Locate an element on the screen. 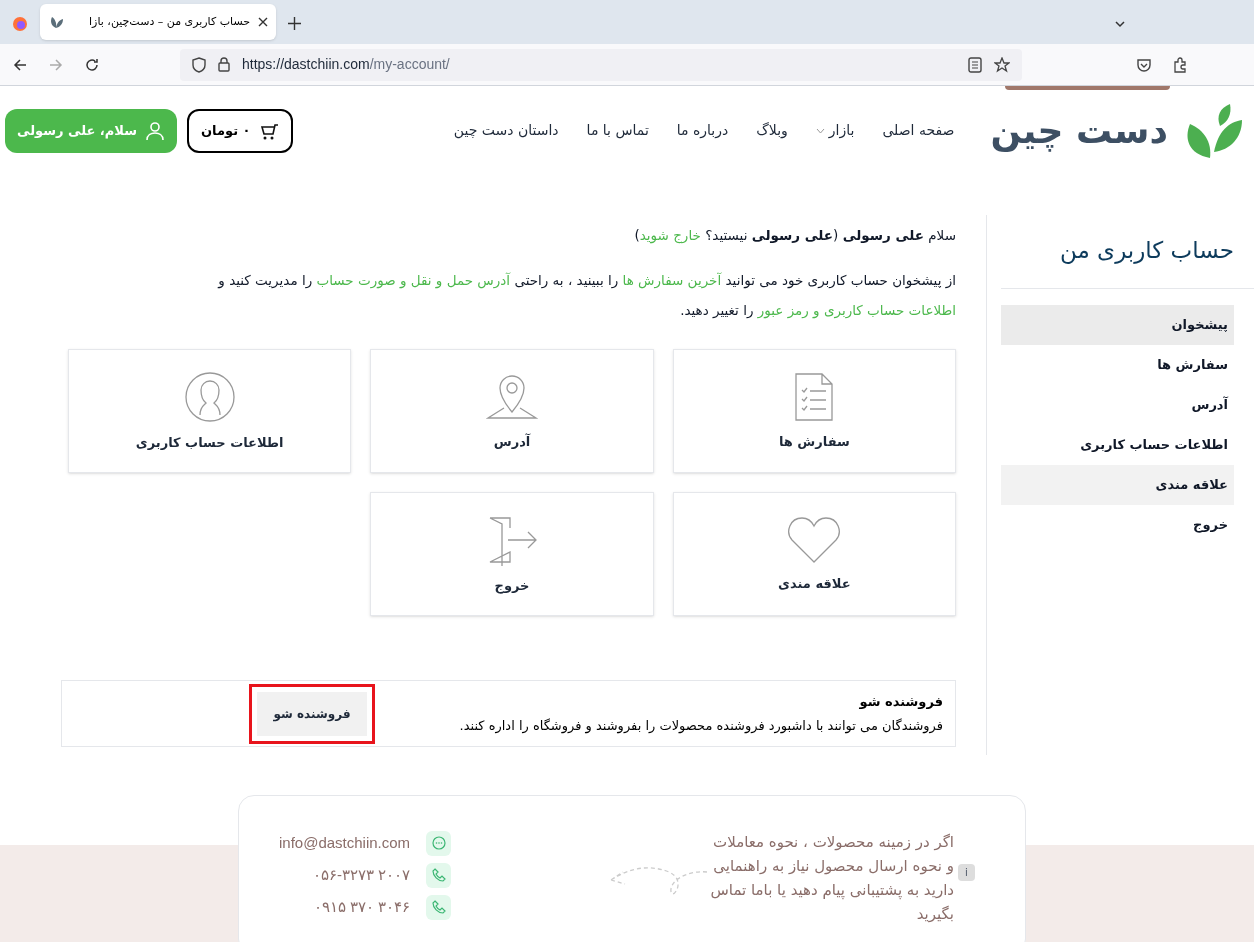 This screenshot has width=1254, height=942. sidebar-item: پیشخوان is located at coordinates (1117, 324).